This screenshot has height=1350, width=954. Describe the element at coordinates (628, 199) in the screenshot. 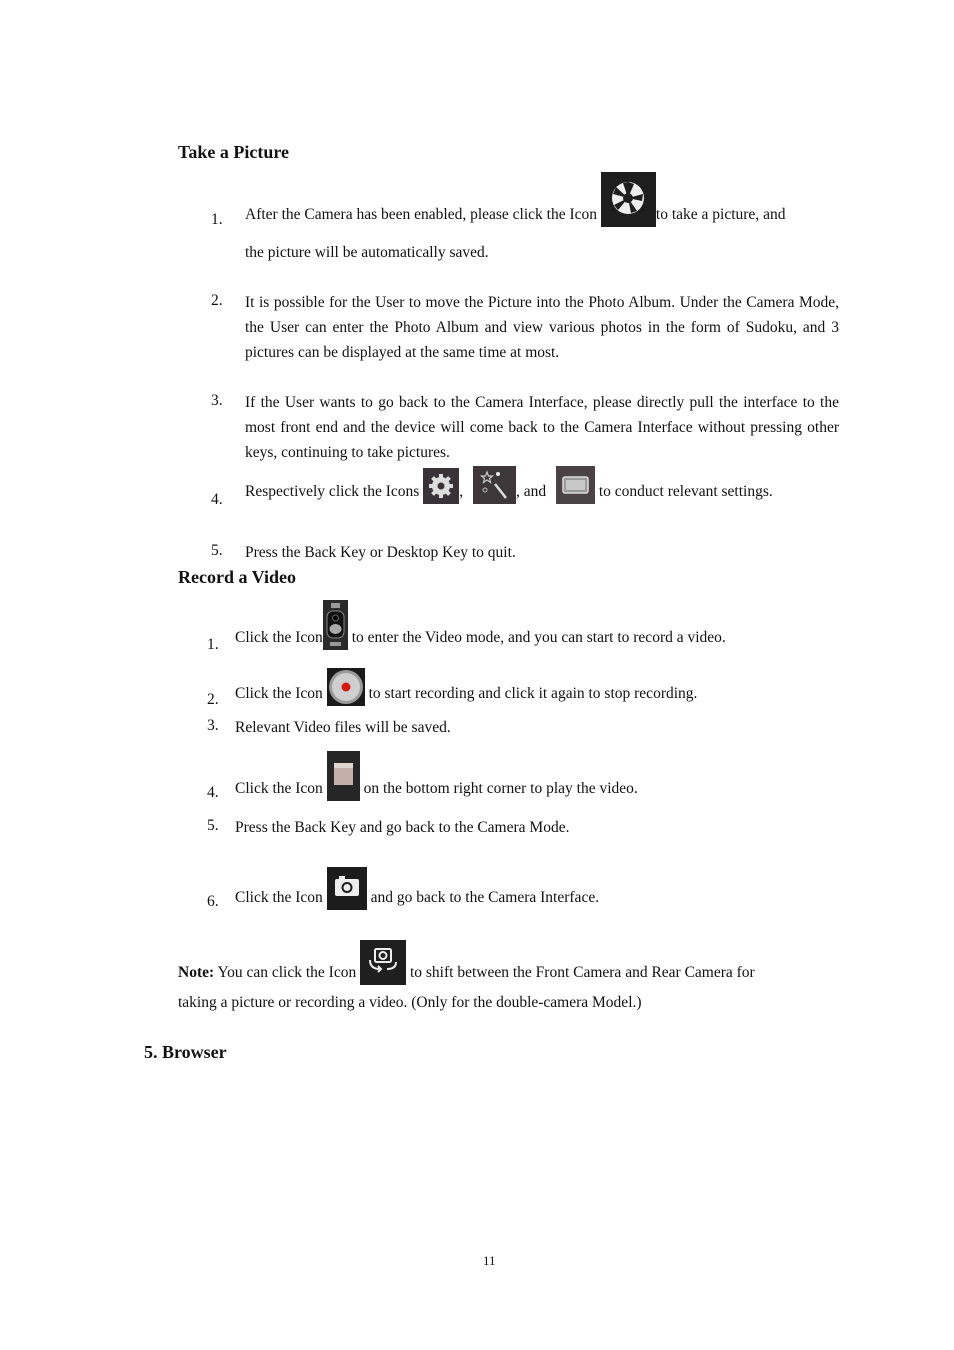

I see `shutter-icon` at that location.